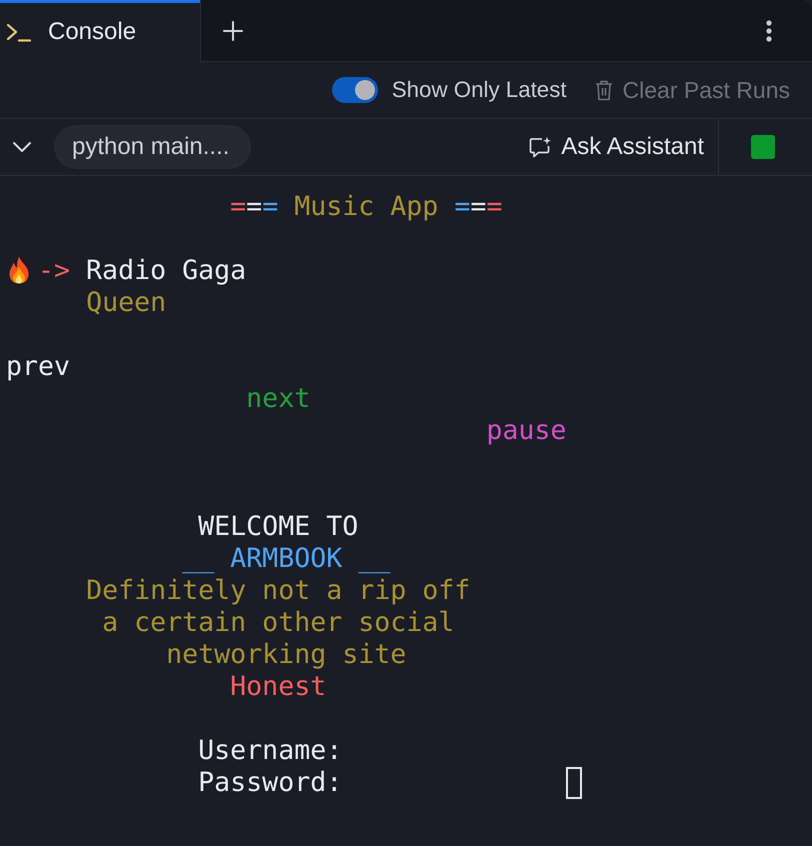  What do you see at coordinates (355, 90) in the screenshot?
I see `toggle-switch` at bounding box center [355, 90].